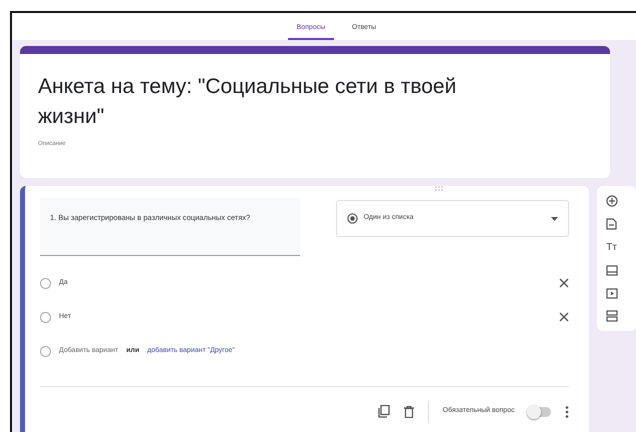  What do you see at coordinates (611, 247) in the screenshot?
I see `add-title-button: Tт` at bounding box center [611, 247].